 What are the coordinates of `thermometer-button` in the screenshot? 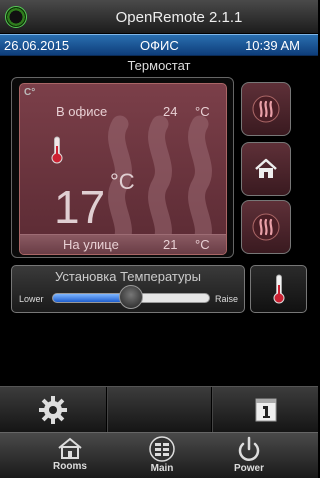 It's located at (278, 289).